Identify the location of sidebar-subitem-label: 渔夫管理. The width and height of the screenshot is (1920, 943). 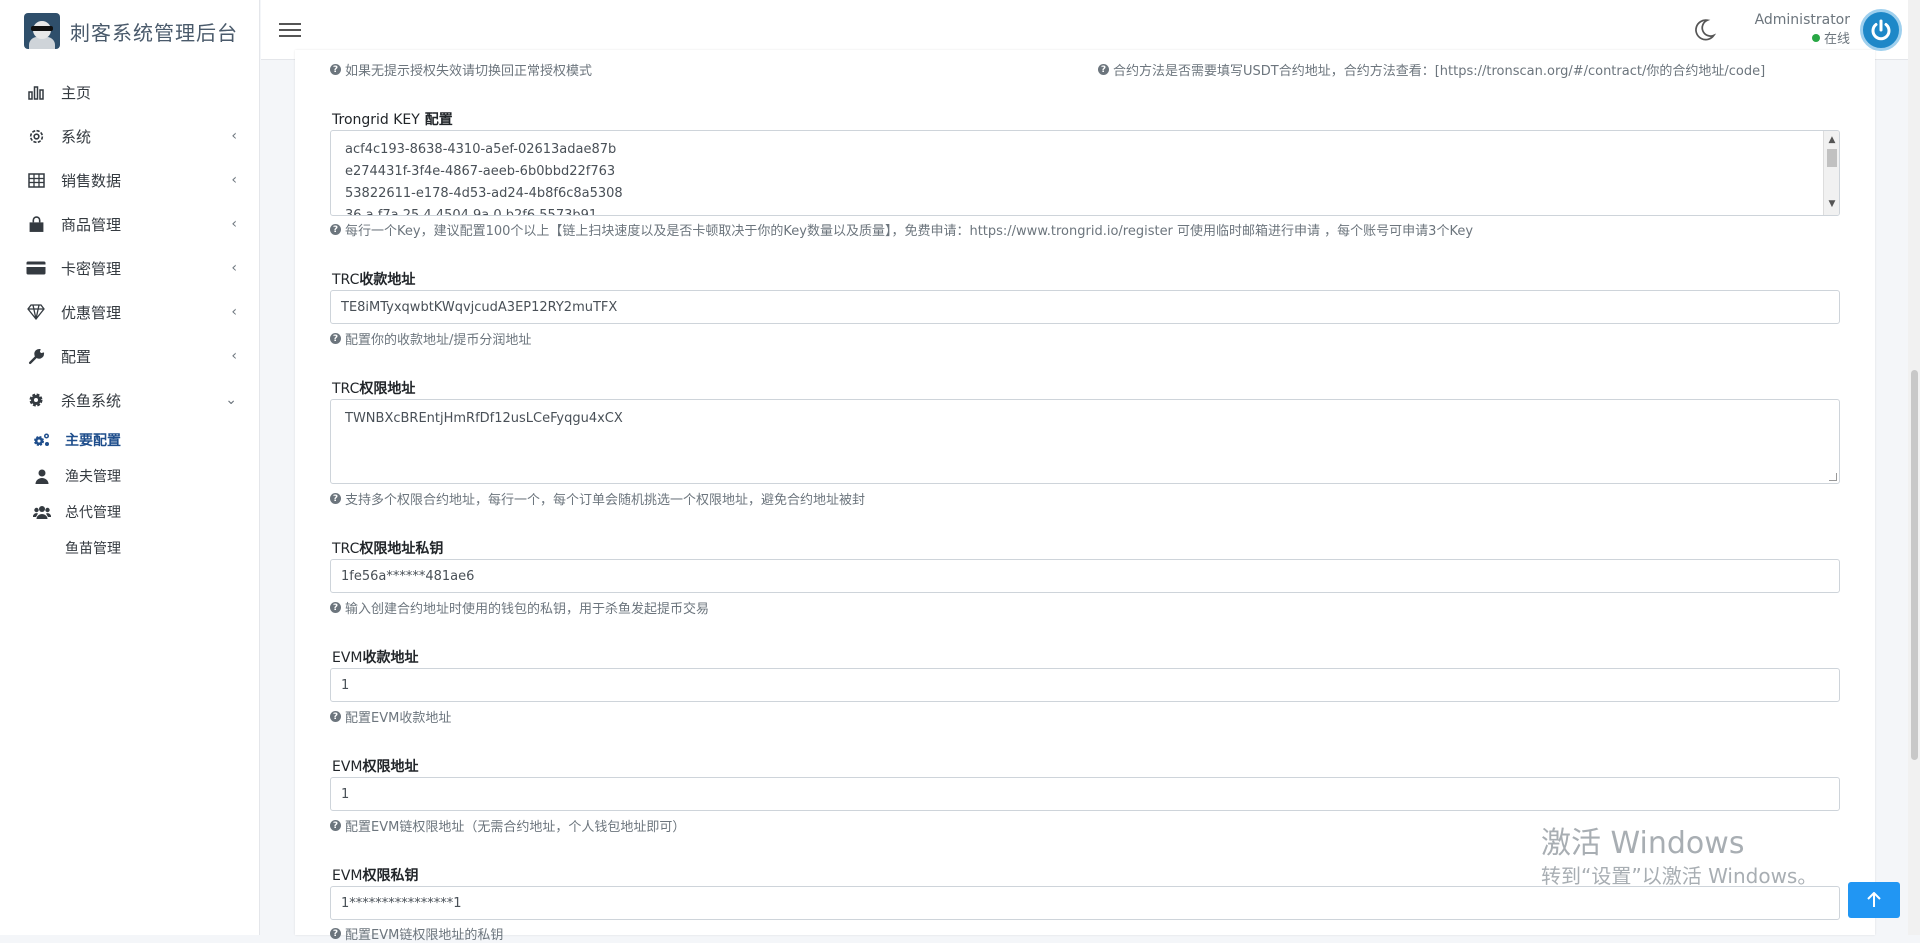
(93, 477).